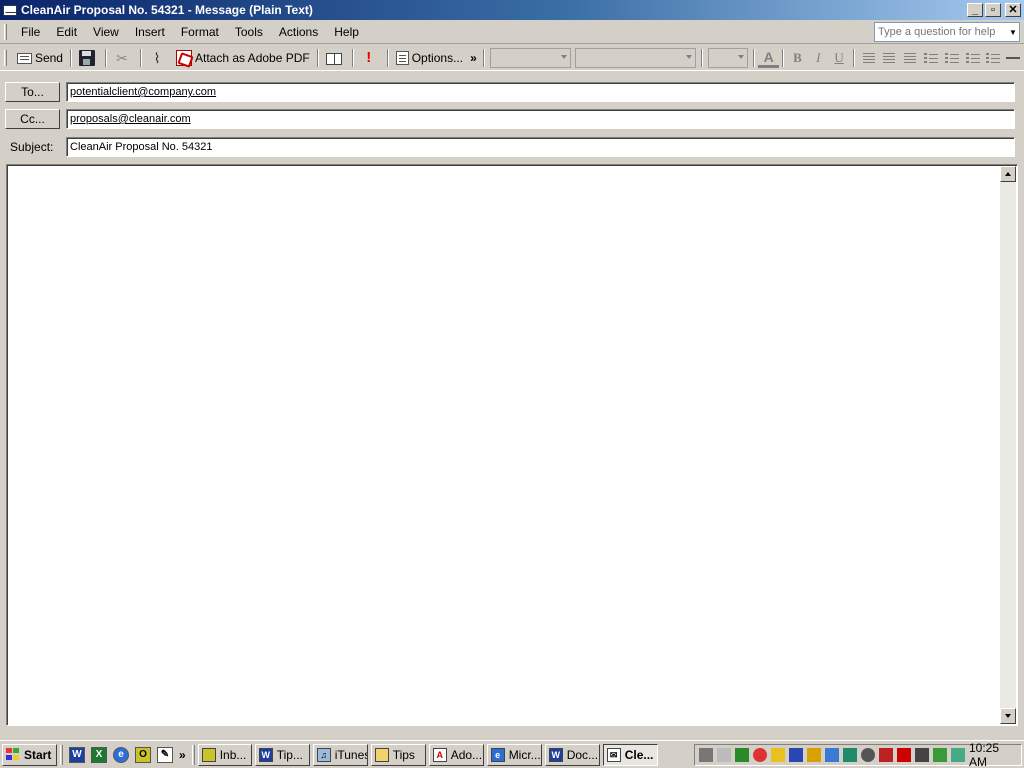  I want to click on word-quicklaunch-icon: W, so click(77, 754).